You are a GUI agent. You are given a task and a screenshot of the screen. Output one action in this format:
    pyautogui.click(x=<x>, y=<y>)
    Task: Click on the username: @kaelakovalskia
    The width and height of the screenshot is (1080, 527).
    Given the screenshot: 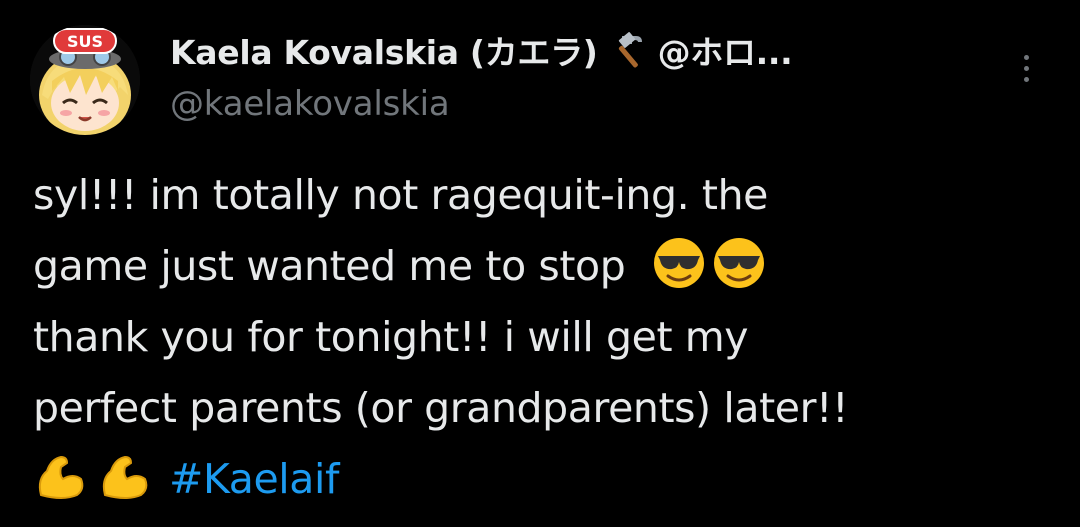 What is the action you would take?
    pyautogui.click(x=580, y=104)
    